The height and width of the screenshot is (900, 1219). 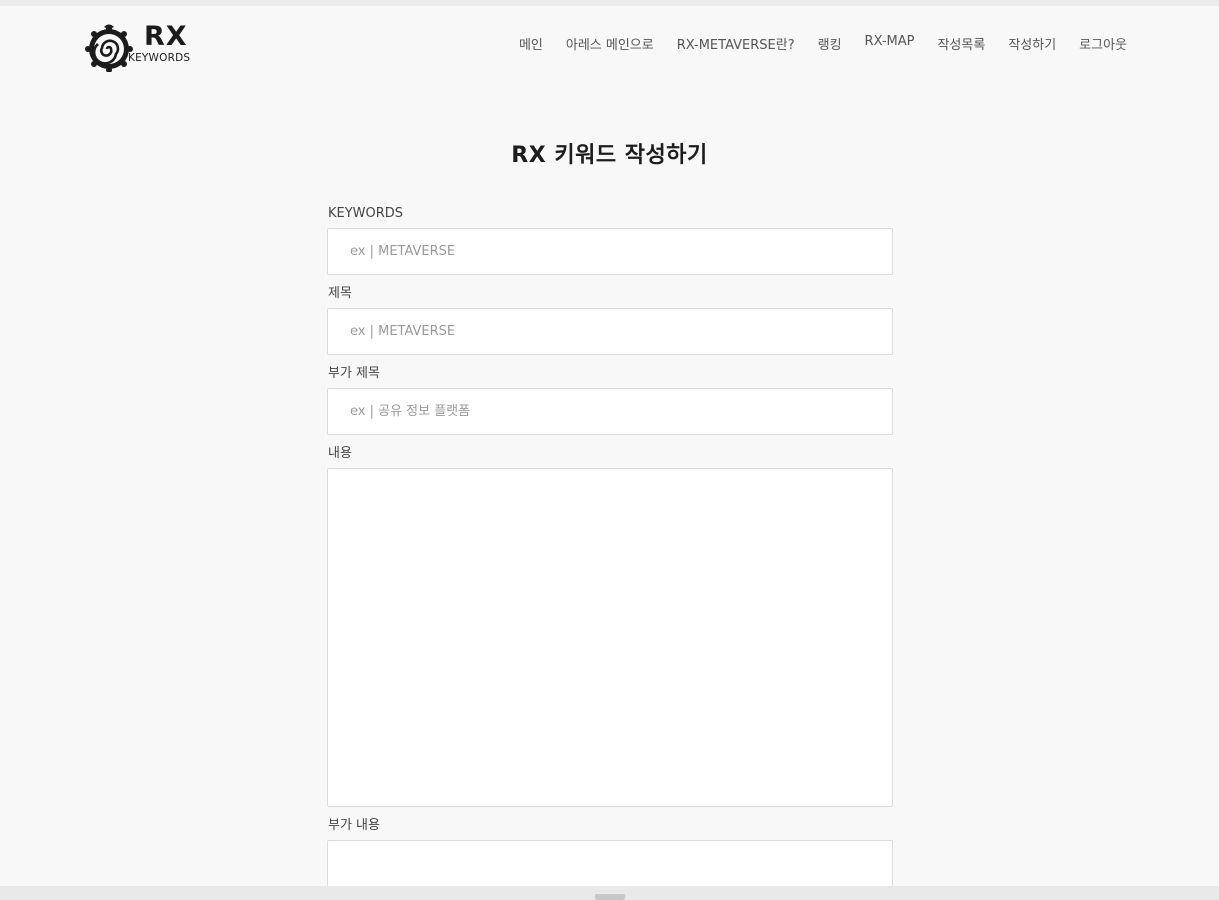 I want to click on title-label: 제목, so click(x=340, y=293).